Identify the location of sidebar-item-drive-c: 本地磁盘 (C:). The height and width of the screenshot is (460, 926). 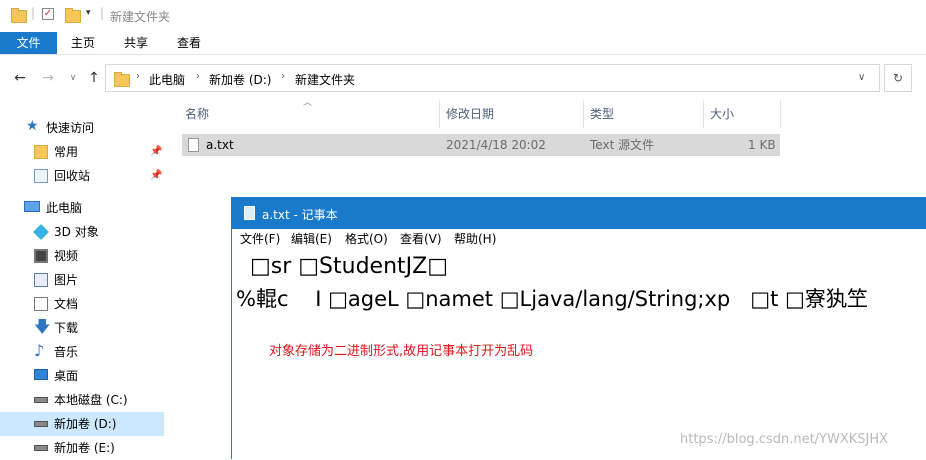
(82, 400).